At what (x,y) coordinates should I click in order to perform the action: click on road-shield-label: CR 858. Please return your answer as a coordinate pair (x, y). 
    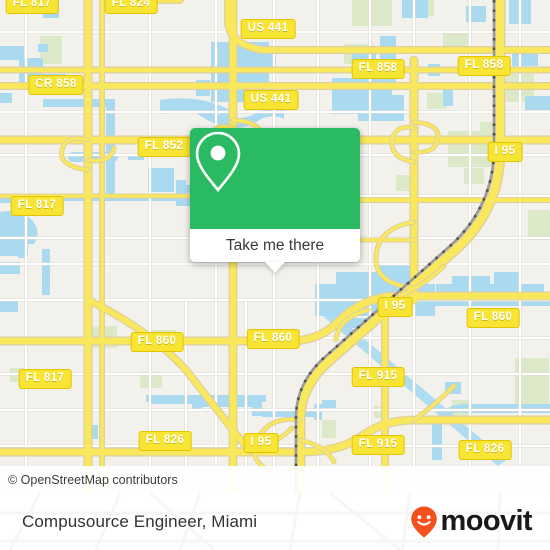
    Looking at the image, I should click on (56, 85).